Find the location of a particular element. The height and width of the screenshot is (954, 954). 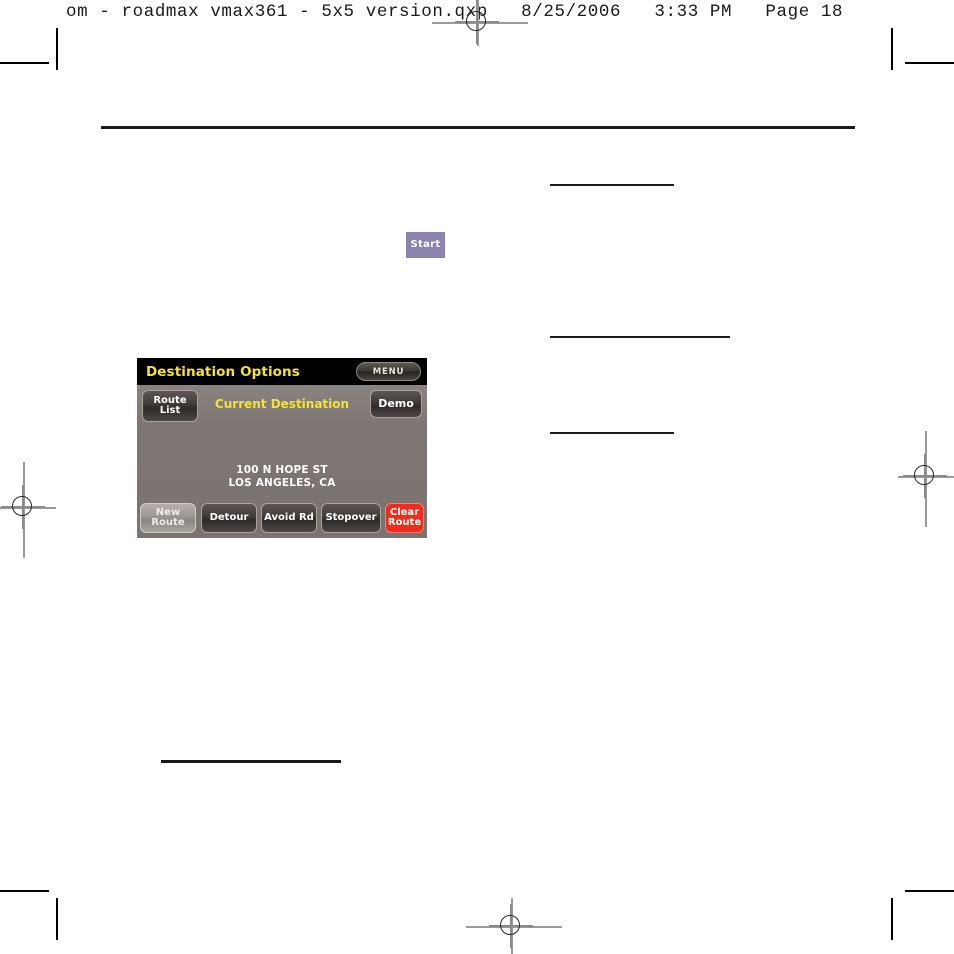

avoid-rd-button-label: Avoid Rd is located at coordinates (289, 517).